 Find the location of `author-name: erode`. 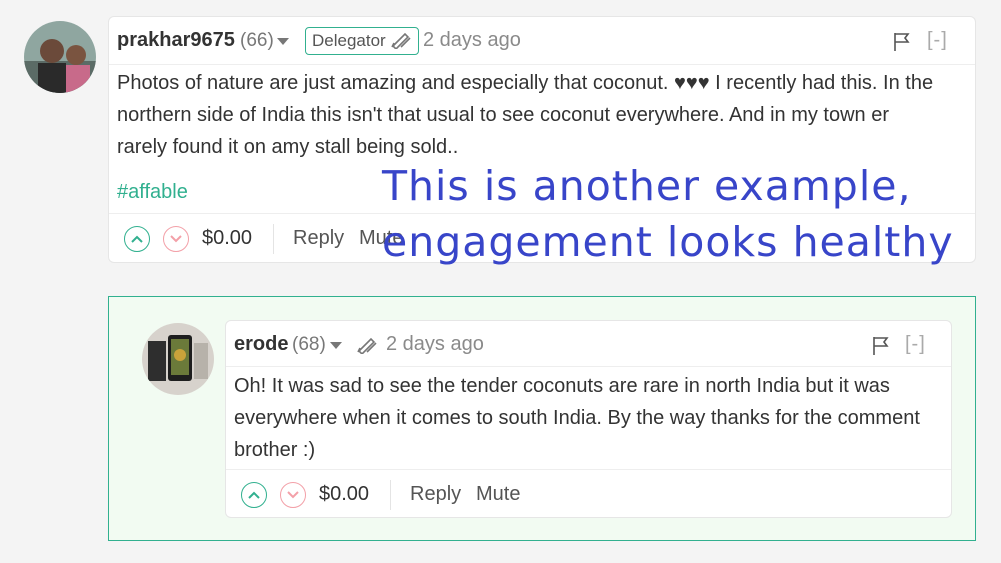

author-name: erode is located at coordinates (261, 344).